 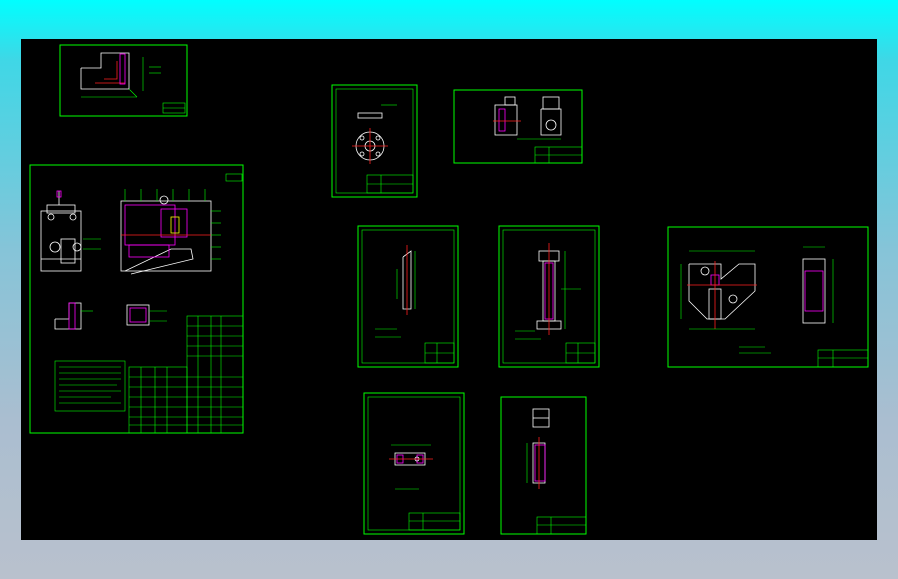 I want to click on washer-part-sheet, so click(x=414, y=463).